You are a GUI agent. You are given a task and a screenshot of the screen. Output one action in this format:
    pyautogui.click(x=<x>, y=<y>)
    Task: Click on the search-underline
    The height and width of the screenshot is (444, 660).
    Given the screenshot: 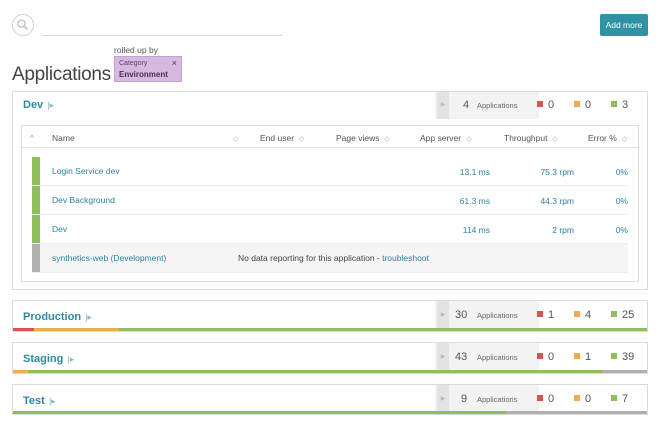 What is the action you would take?
    pyautogui.click(x=162, y=35)
    